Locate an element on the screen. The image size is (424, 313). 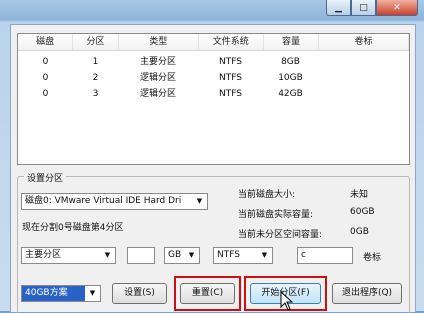
maximize-icon: □ is located at coordinates (363, 7).